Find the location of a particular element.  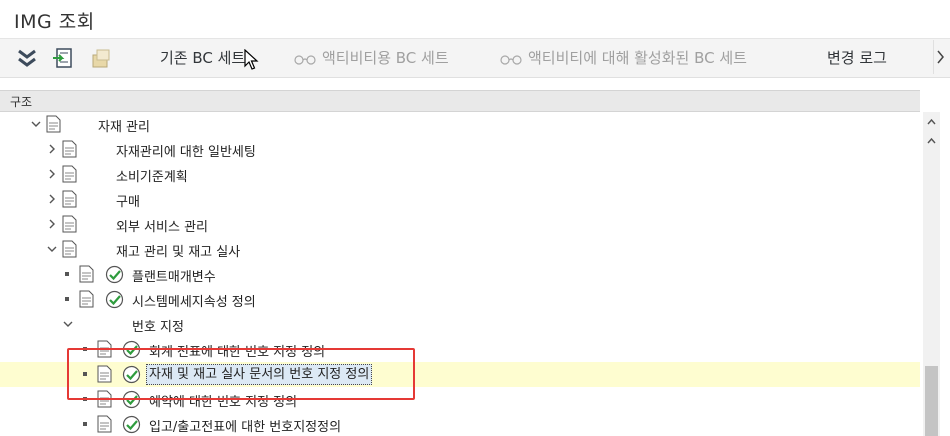

window-title: IMG 조회 is located at coordinates (54, 22).